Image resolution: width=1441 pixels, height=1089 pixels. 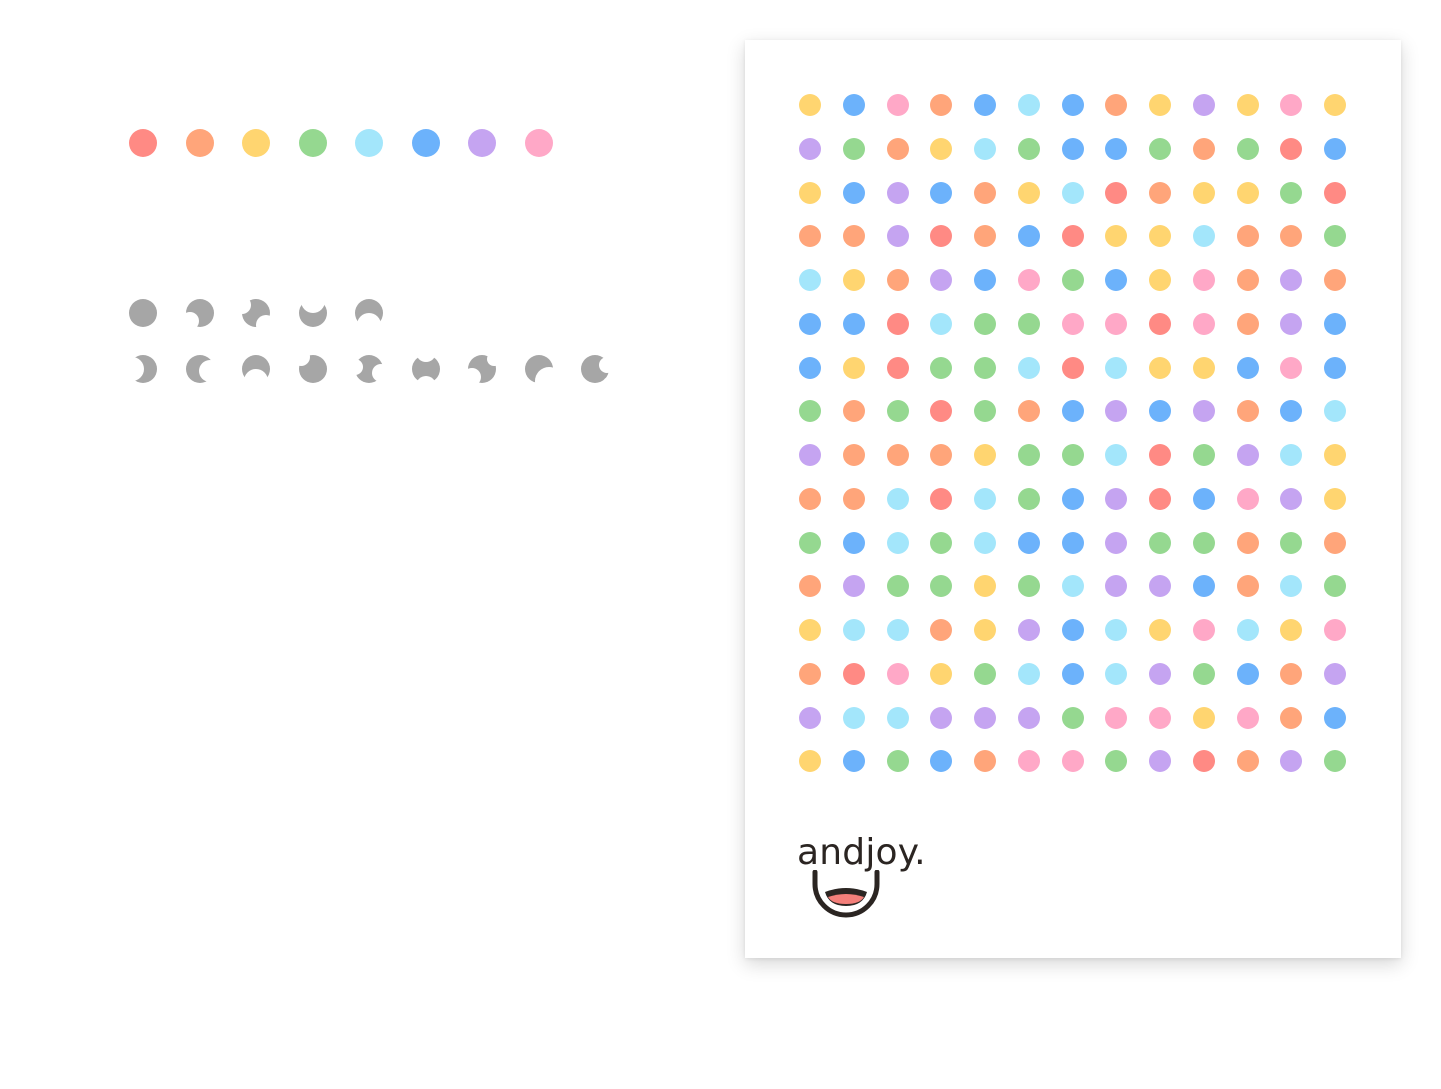 I want to click on dot-shape-crescent-left-icon, so click(x=199, y=369).